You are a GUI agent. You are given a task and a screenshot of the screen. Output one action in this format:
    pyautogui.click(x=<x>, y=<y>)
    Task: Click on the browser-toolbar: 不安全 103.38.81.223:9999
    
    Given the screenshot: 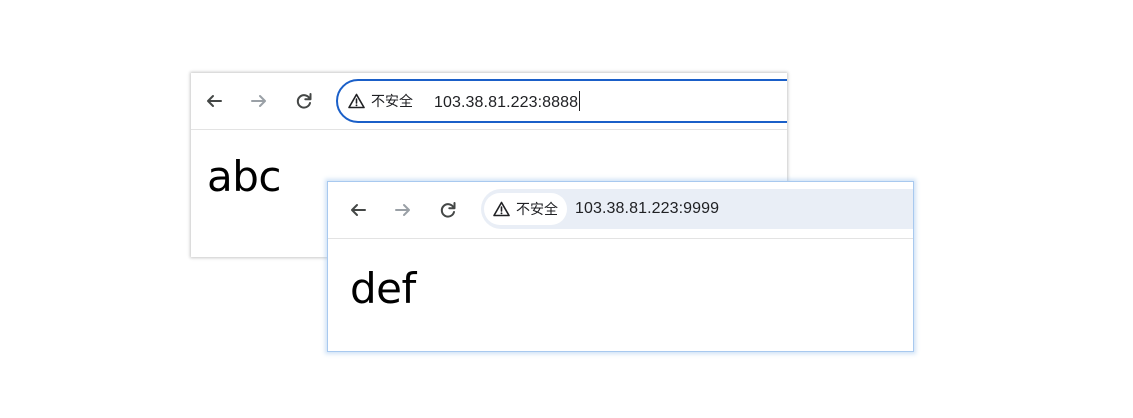 What is the action you would take?
    pyautogui.click(x=620, y=210)
    